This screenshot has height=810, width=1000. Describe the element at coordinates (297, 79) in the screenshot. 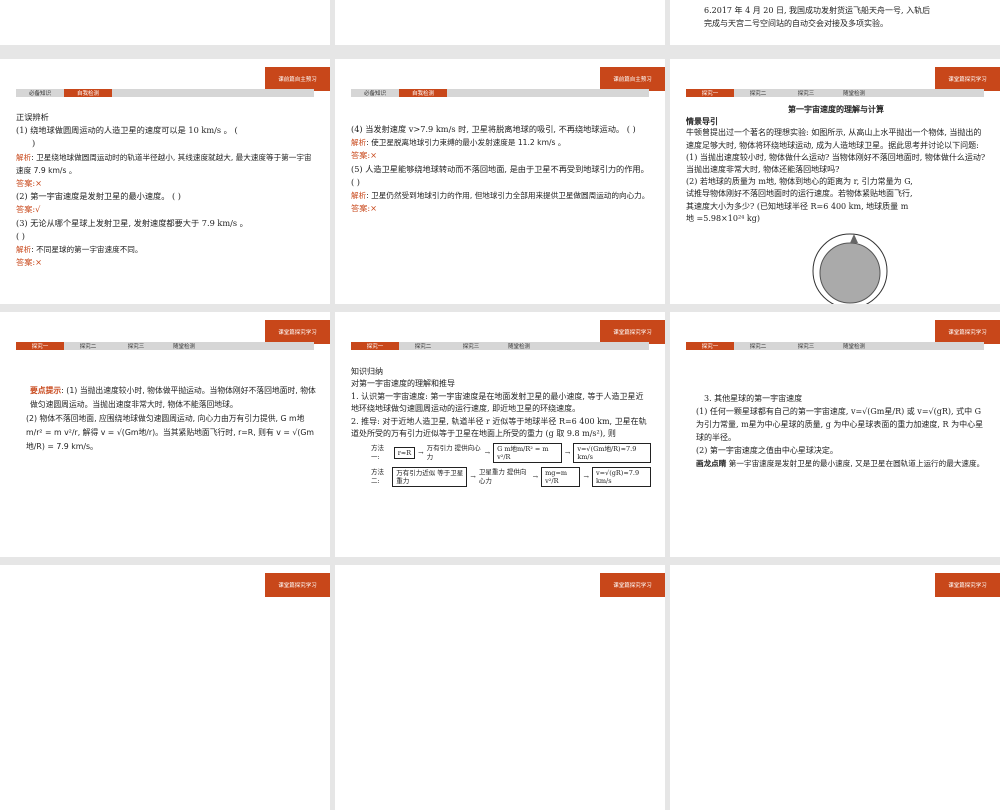

I see `section-header-badge: 课前篇自主预习` at that location.